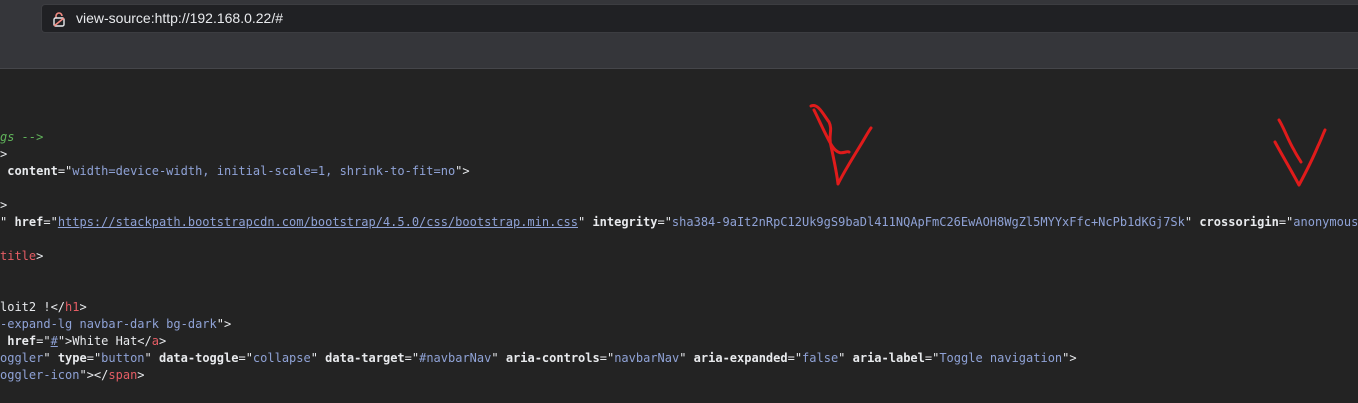 This screenshot has width=1358, height=403. Describe the element at coordinates (54, 341) in the screenshot. I see `anchor-link: #` at that location.